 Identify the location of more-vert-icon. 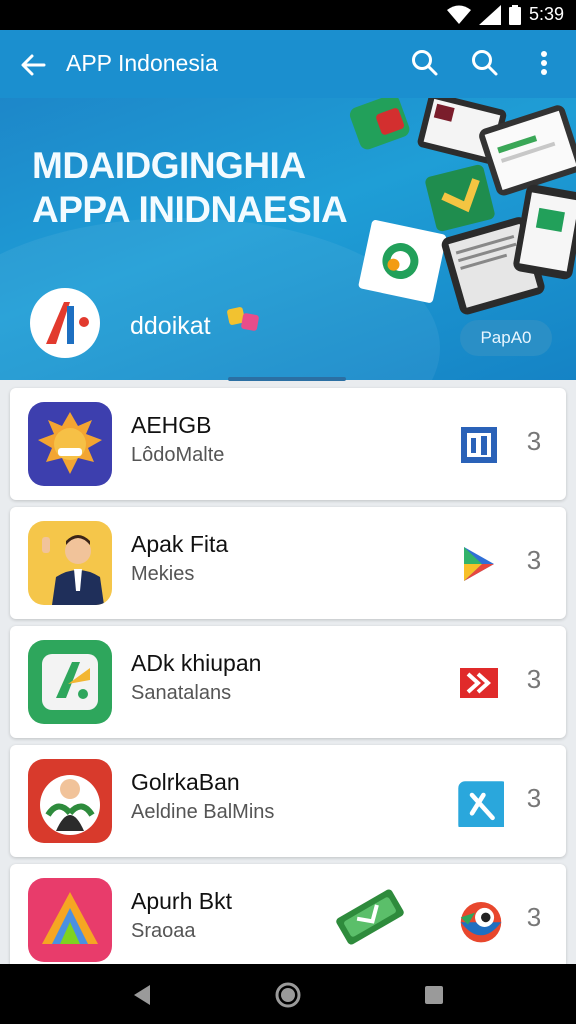
(544, 63).